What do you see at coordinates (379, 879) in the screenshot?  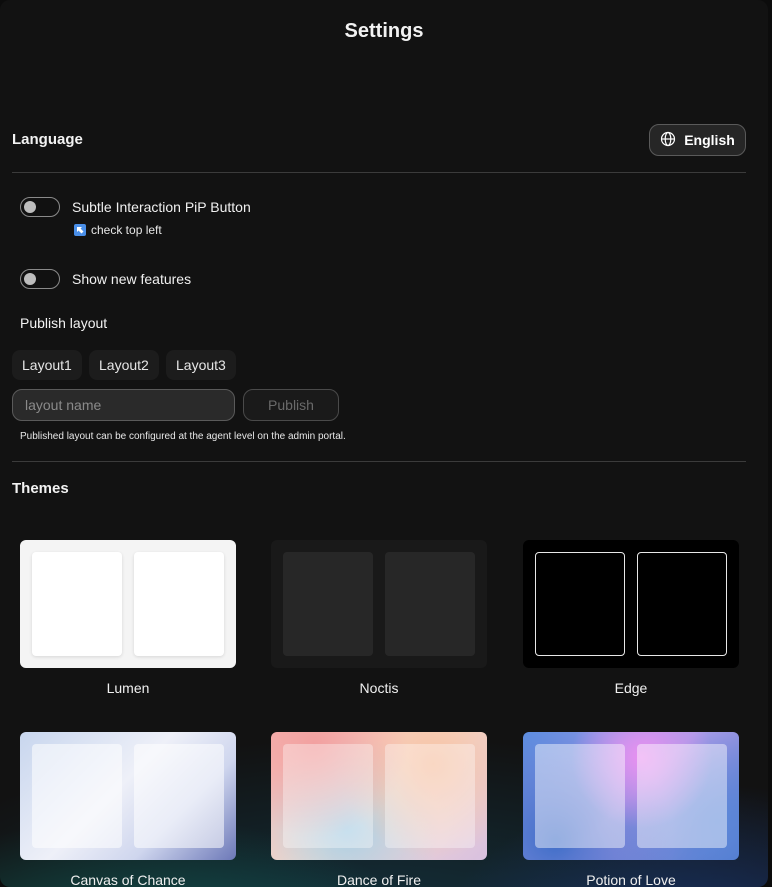 I see `theme-label: Dance of Fire` at bounding box center [379, 879].